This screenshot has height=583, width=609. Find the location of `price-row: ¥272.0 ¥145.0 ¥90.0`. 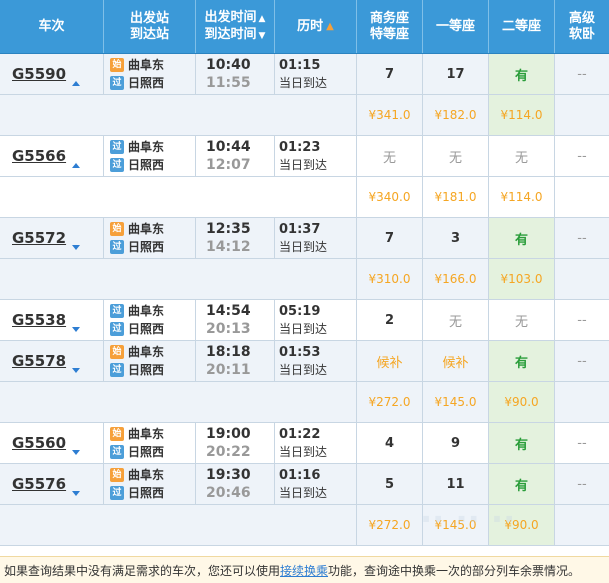

price-row: ¥272.0 ¥145.0 ¥90.0 is located at coordinates (304, 525).